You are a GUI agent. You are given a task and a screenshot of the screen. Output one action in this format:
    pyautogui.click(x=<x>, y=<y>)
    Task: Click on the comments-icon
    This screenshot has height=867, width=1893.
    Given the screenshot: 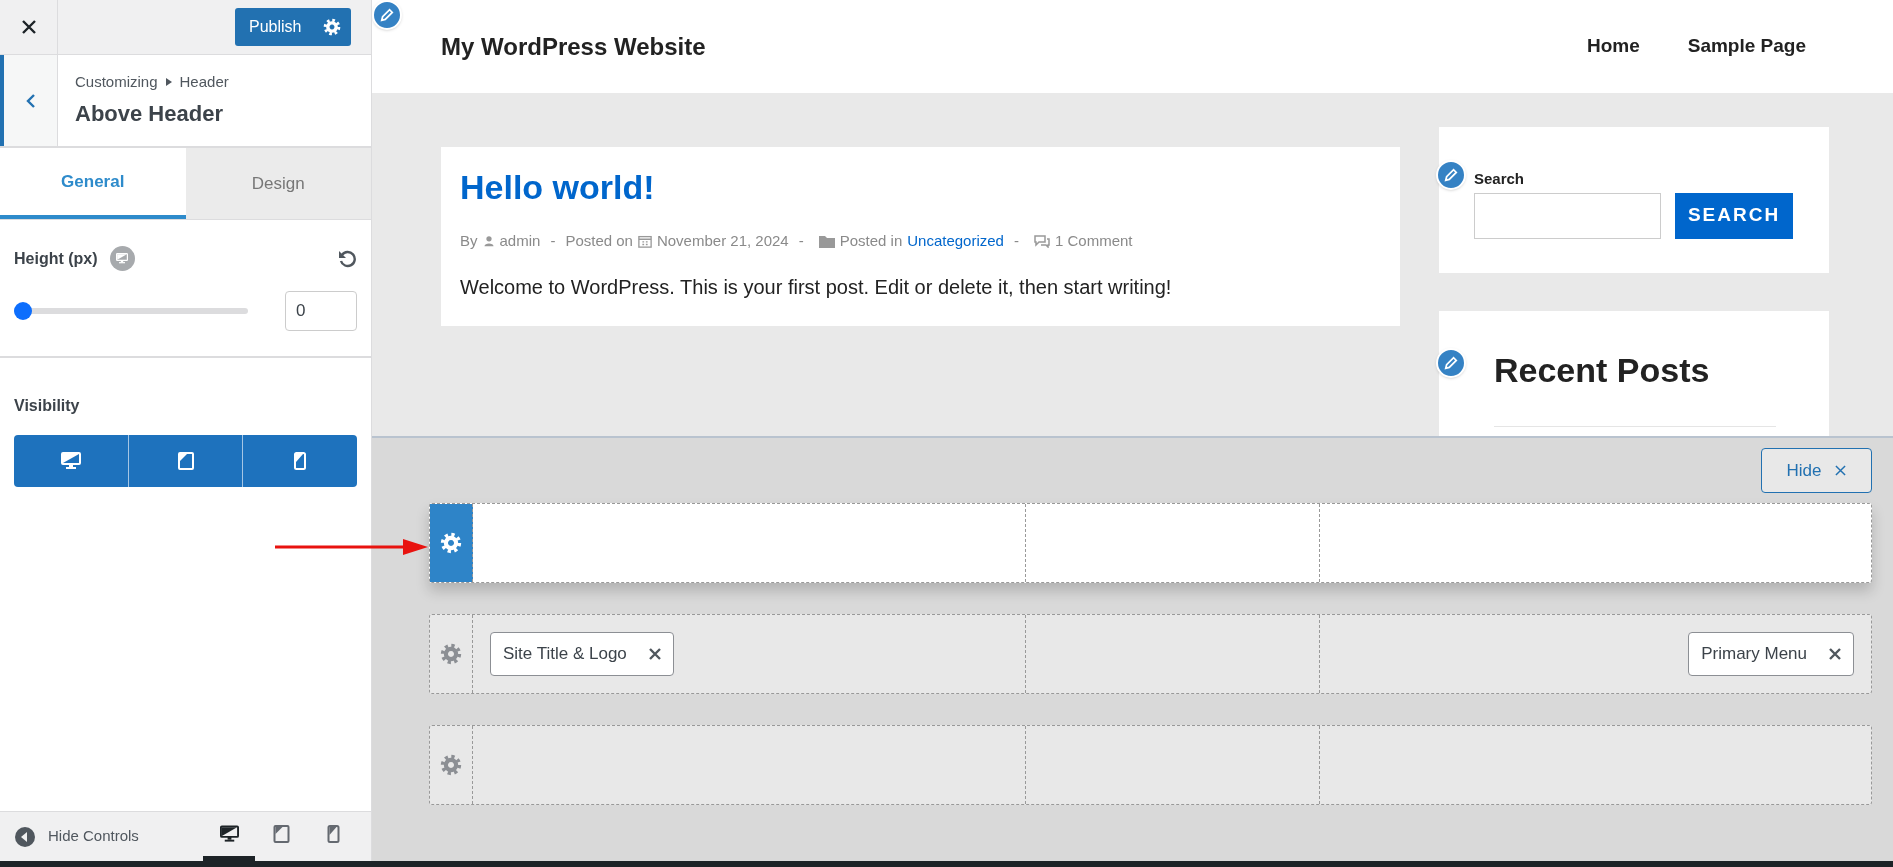 What is the action you would take?
    pyautogui.click(x=1041, y=241)
    